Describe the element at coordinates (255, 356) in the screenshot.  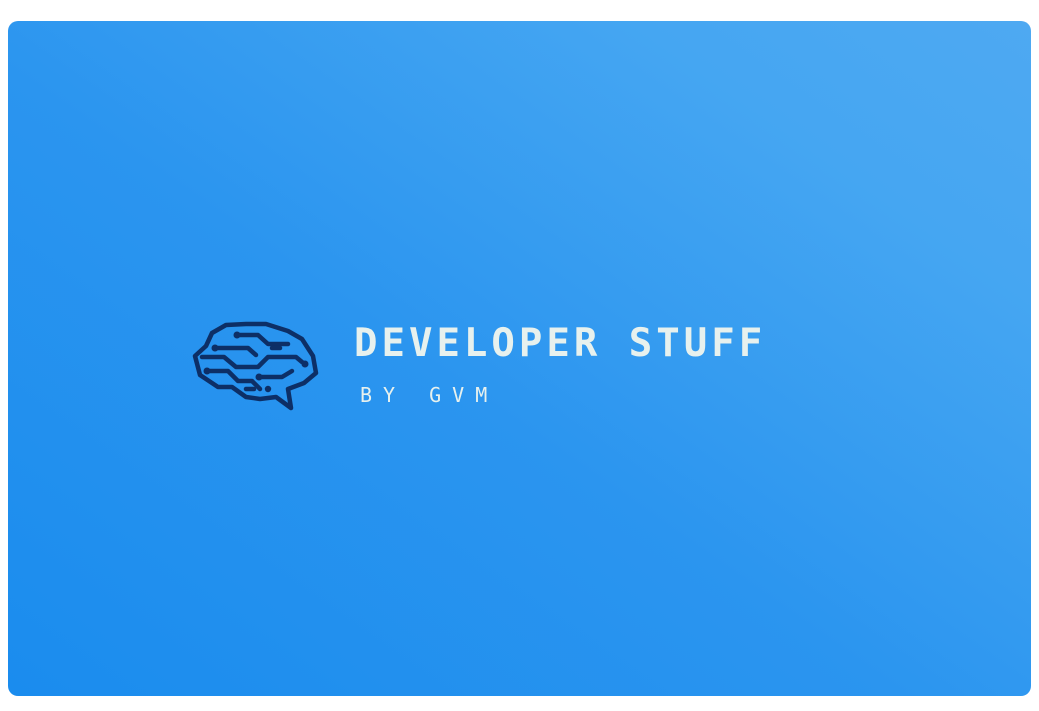
I see `brain-circuit-icon` at that location.